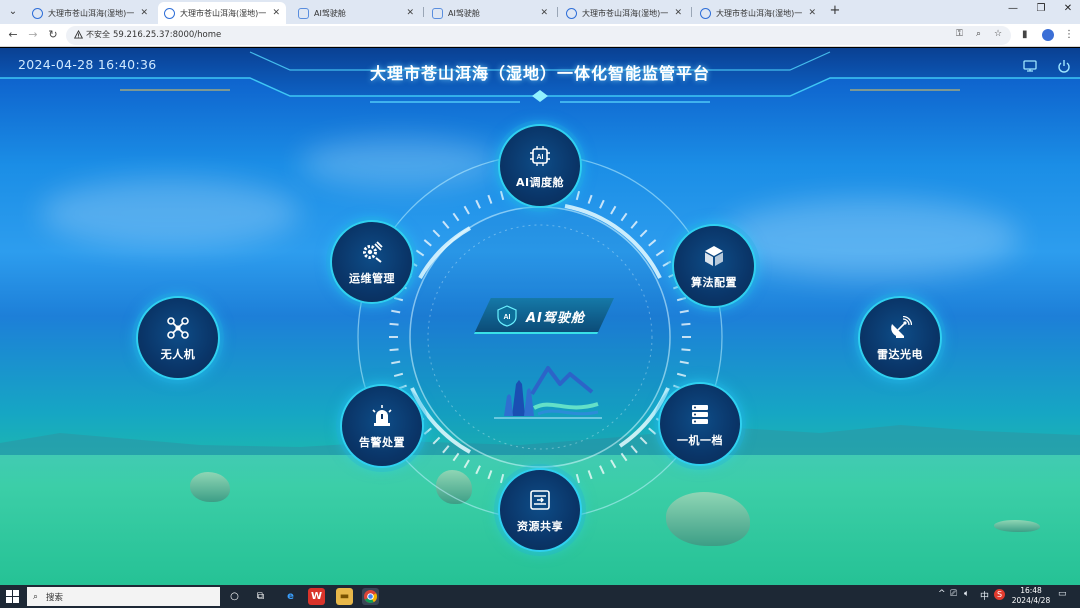  Describe the element at coordinates (1048, 35) in the screenshot. I see `profile-avatar-icon` at that location.